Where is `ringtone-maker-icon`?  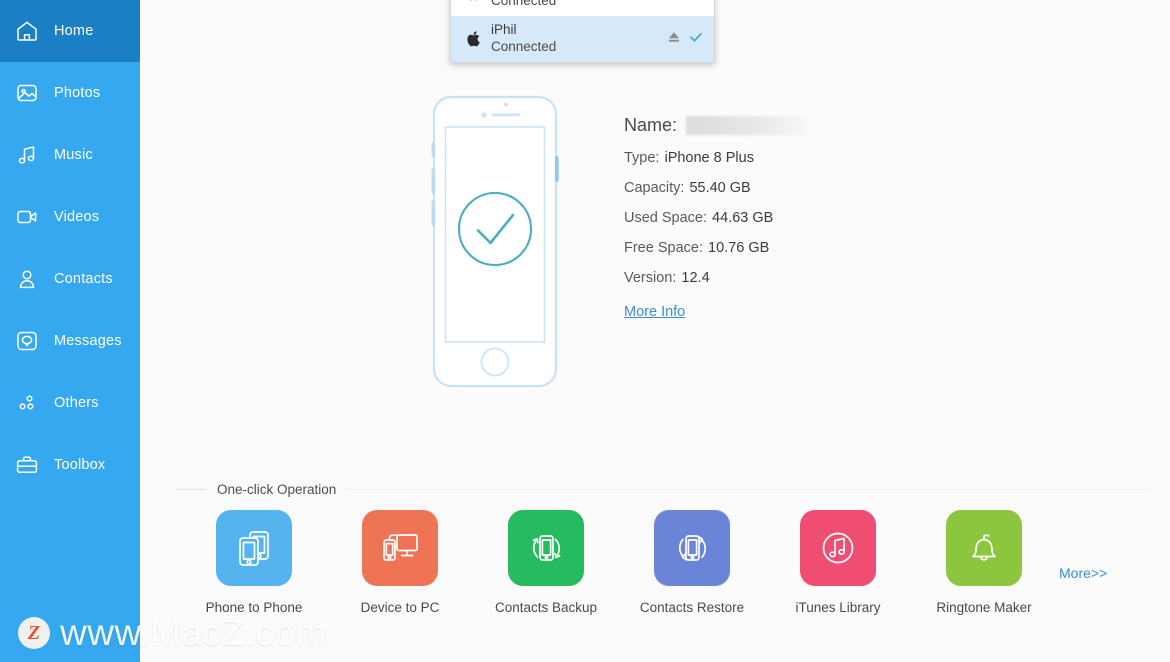
ringtone-maker-icon is located at coordinates (984, 548).